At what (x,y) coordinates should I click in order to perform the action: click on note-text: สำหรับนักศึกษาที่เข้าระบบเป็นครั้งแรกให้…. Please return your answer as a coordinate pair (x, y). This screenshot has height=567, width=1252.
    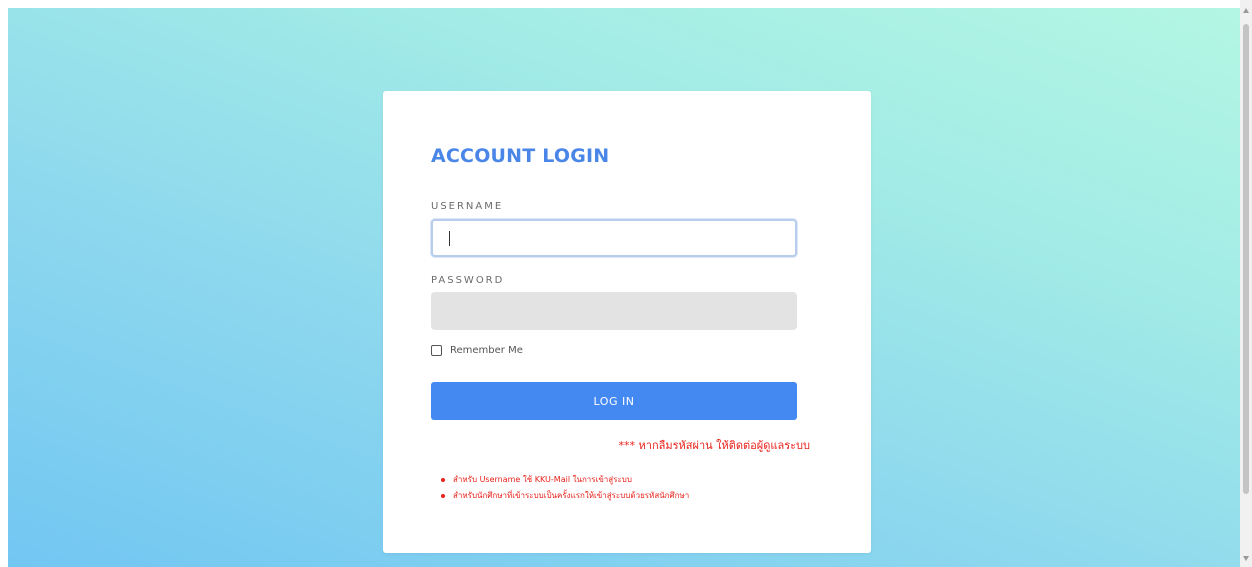
    Looking at the image, I should click on (571, 495).